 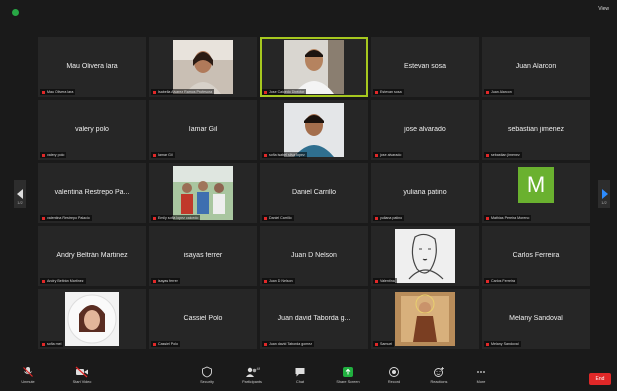 I want to click on participant-tile: Emily sofia lopez caicedo, so click(x=203, y=193).